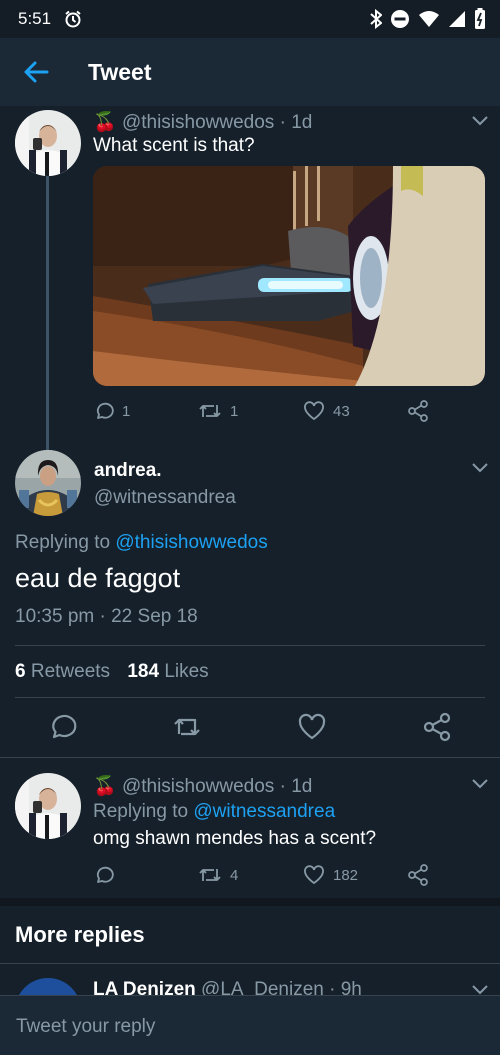  Describe the element at coordinates (48, 483) in the screenshot. I see `avatar-witnessandrea` at that location.